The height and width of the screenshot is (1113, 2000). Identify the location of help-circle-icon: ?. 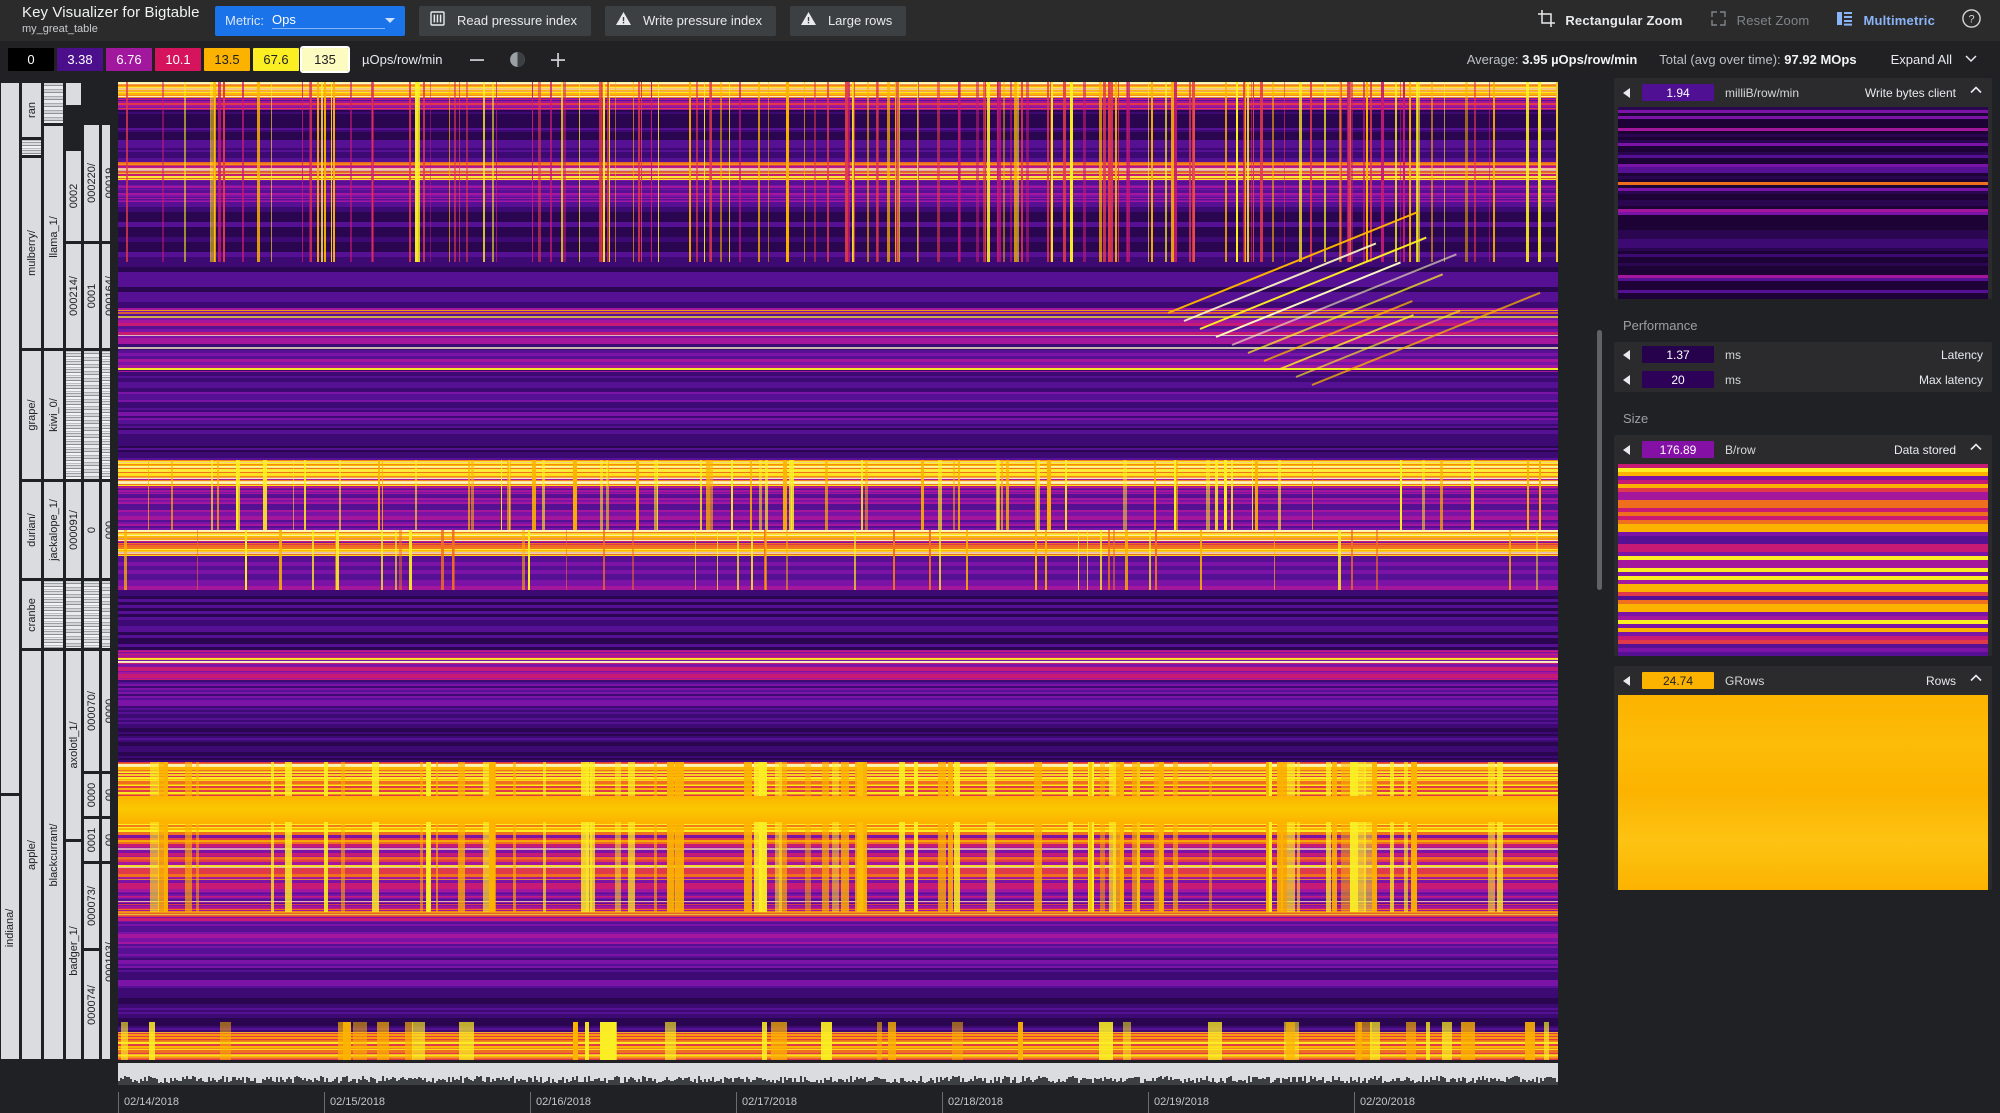
(1971, 21).